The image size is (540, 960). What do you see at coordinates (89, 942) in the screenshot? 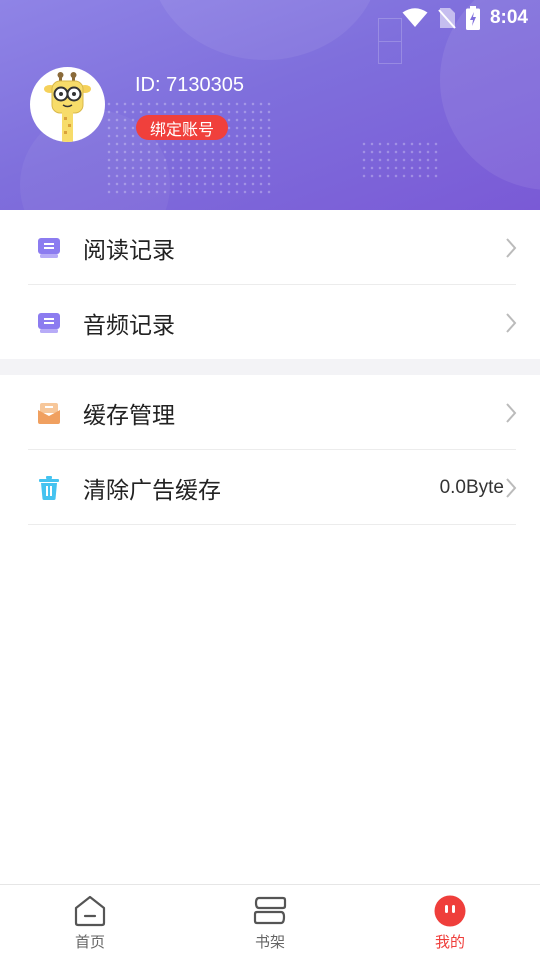
I see `nav-label: 首页` at bounding box center [89, 942].